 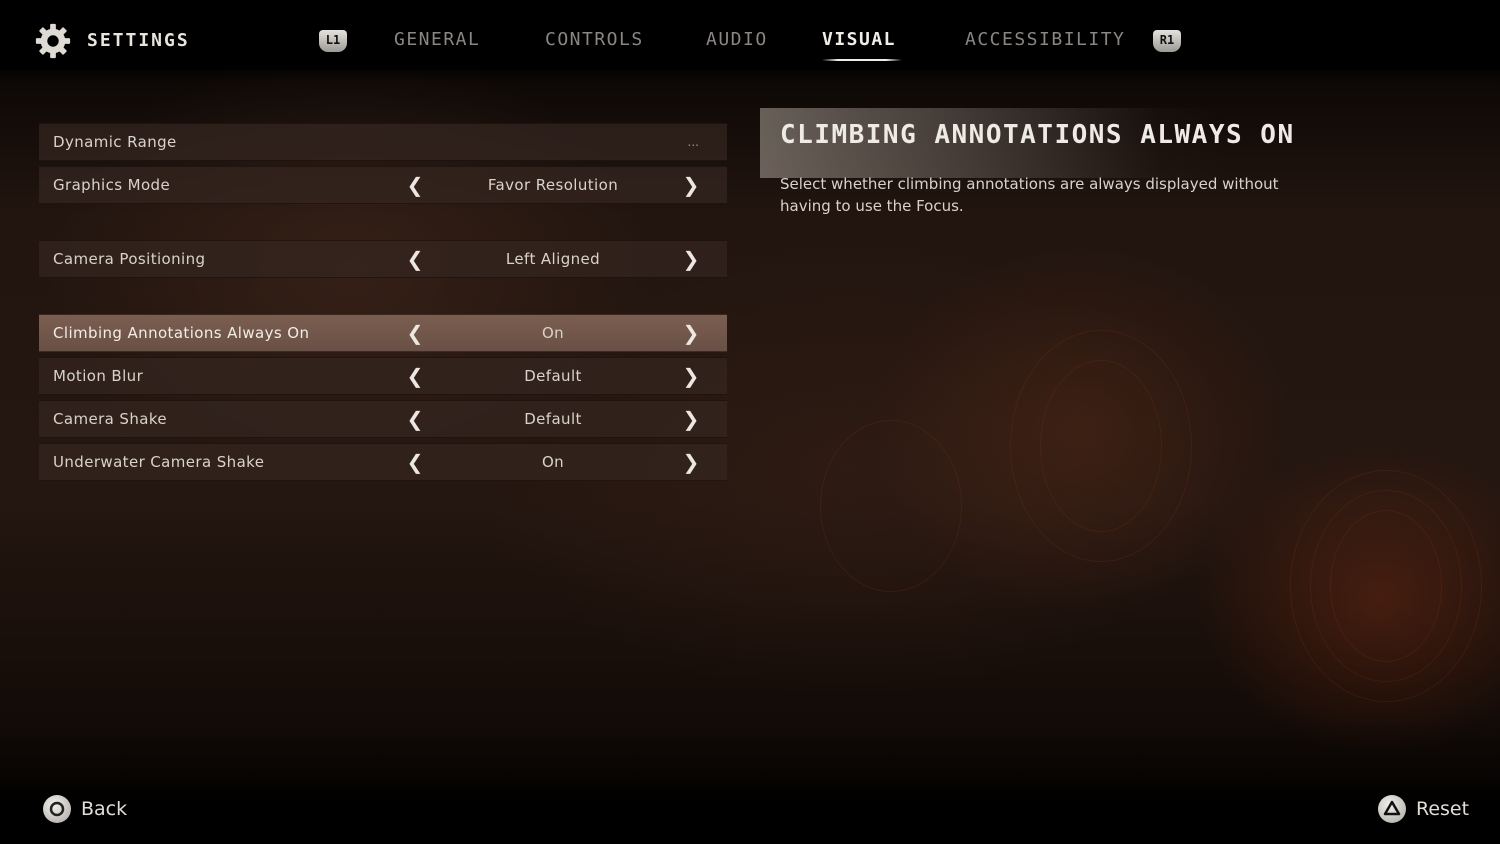 I want to click on tab-general: GENERAL, so click(x=437, y=39).